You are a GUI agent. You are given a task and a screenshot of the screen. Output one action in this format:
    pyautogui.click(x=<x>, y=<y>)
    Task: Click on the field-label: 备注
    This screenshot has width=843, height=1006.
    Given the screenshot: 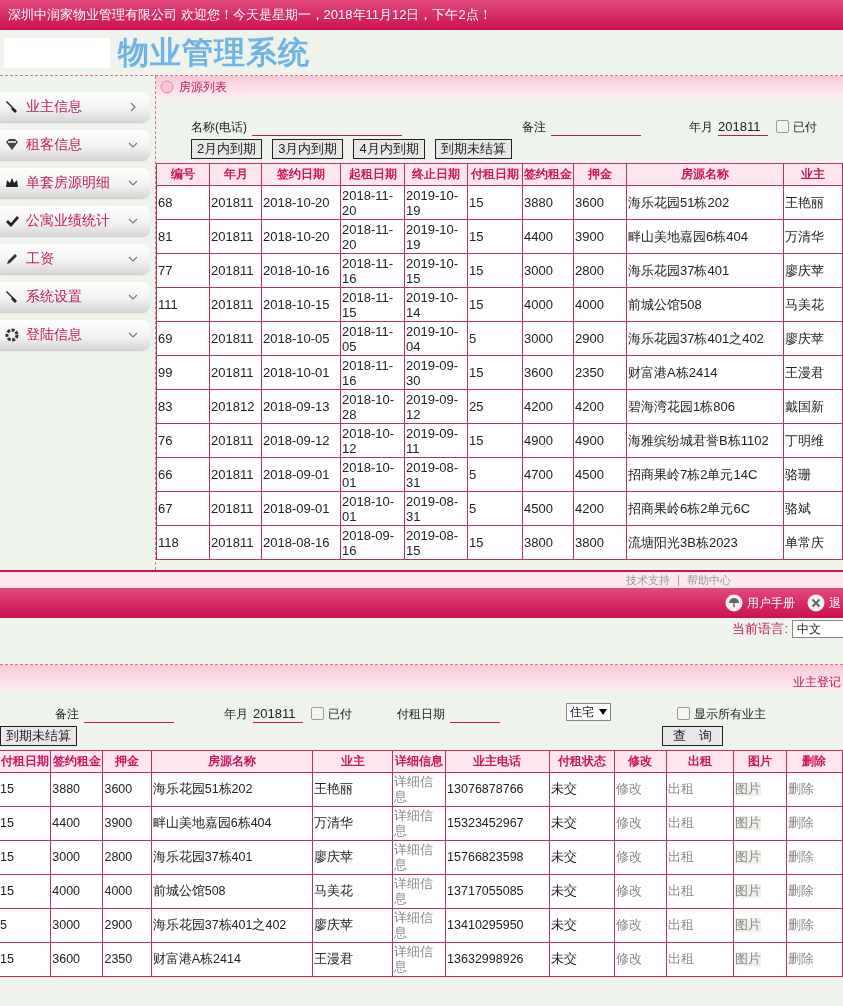 What is the action you would take?
    pyautogui.click(x=534, y=127)
    